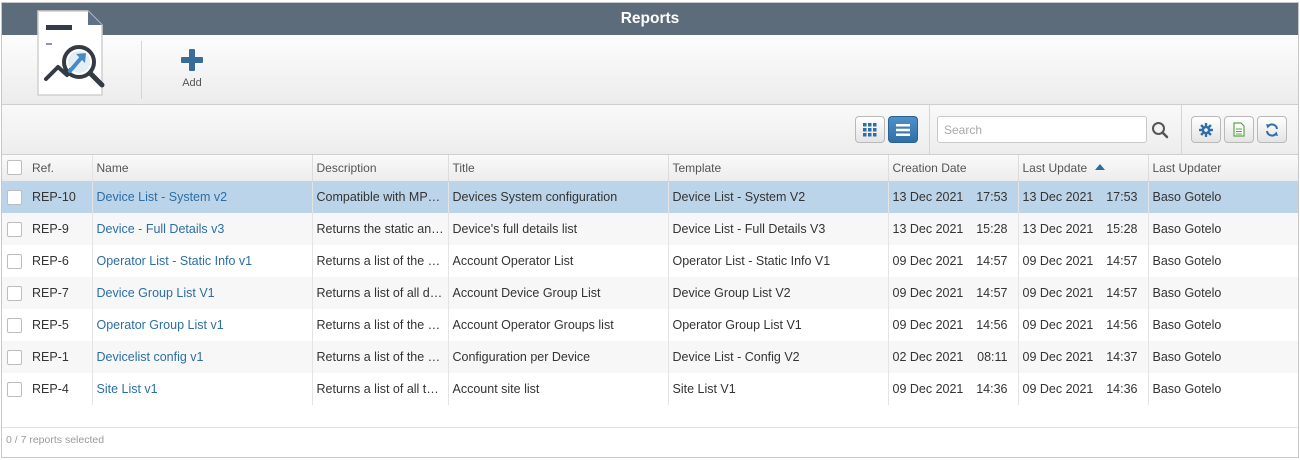 This screenshot has height=460, width=1300. What do you see at coordinates (1042, 129) in the screenshot?
I see `search-input` at bounding box center [1042, 129].